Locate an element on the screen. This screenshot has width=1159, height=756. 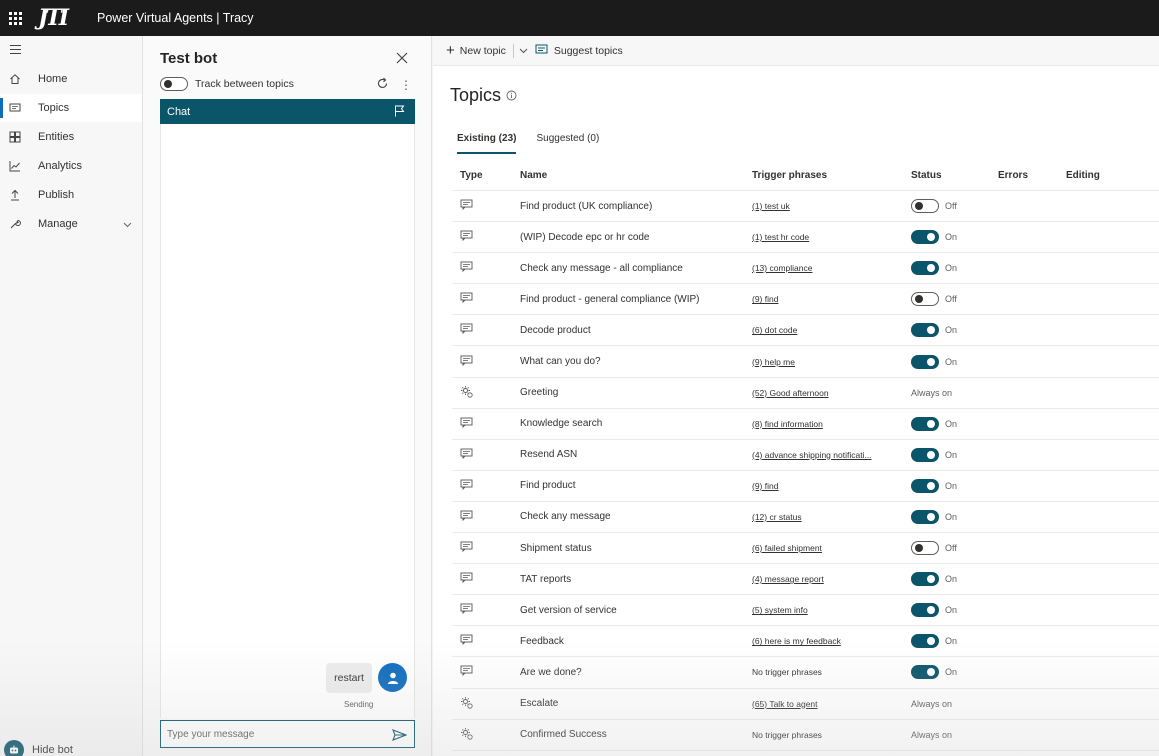
trigger-phrases-link: (1) test hr code is located at coordinates (780, 237).